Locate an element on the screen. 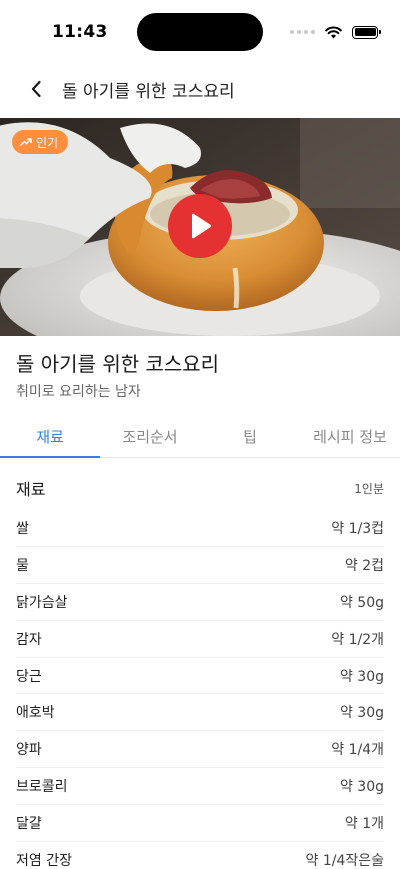 The image size is (400, 869). ingredient-name: 달걀 is located at coordinates (29, 824).